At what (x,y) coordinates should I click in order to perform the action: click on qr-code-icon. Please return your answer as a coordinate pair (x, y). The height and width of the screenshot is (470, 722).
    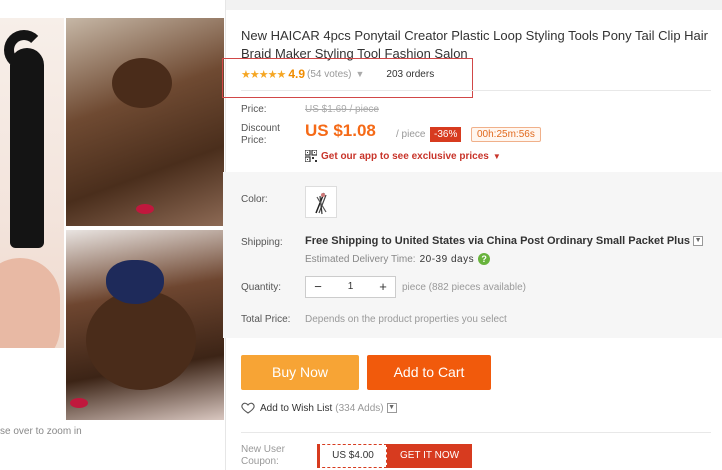
    Looking at the image, I should click on (311, 156).